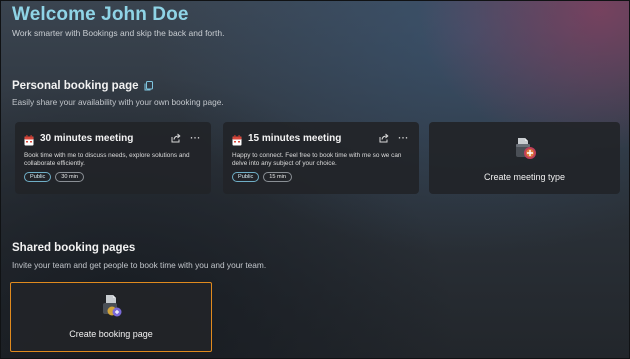  What do you see at coordinates (70, 177) in the screenshot?
I see `duration-badge: 30 min` at bounding box center [70, 177].